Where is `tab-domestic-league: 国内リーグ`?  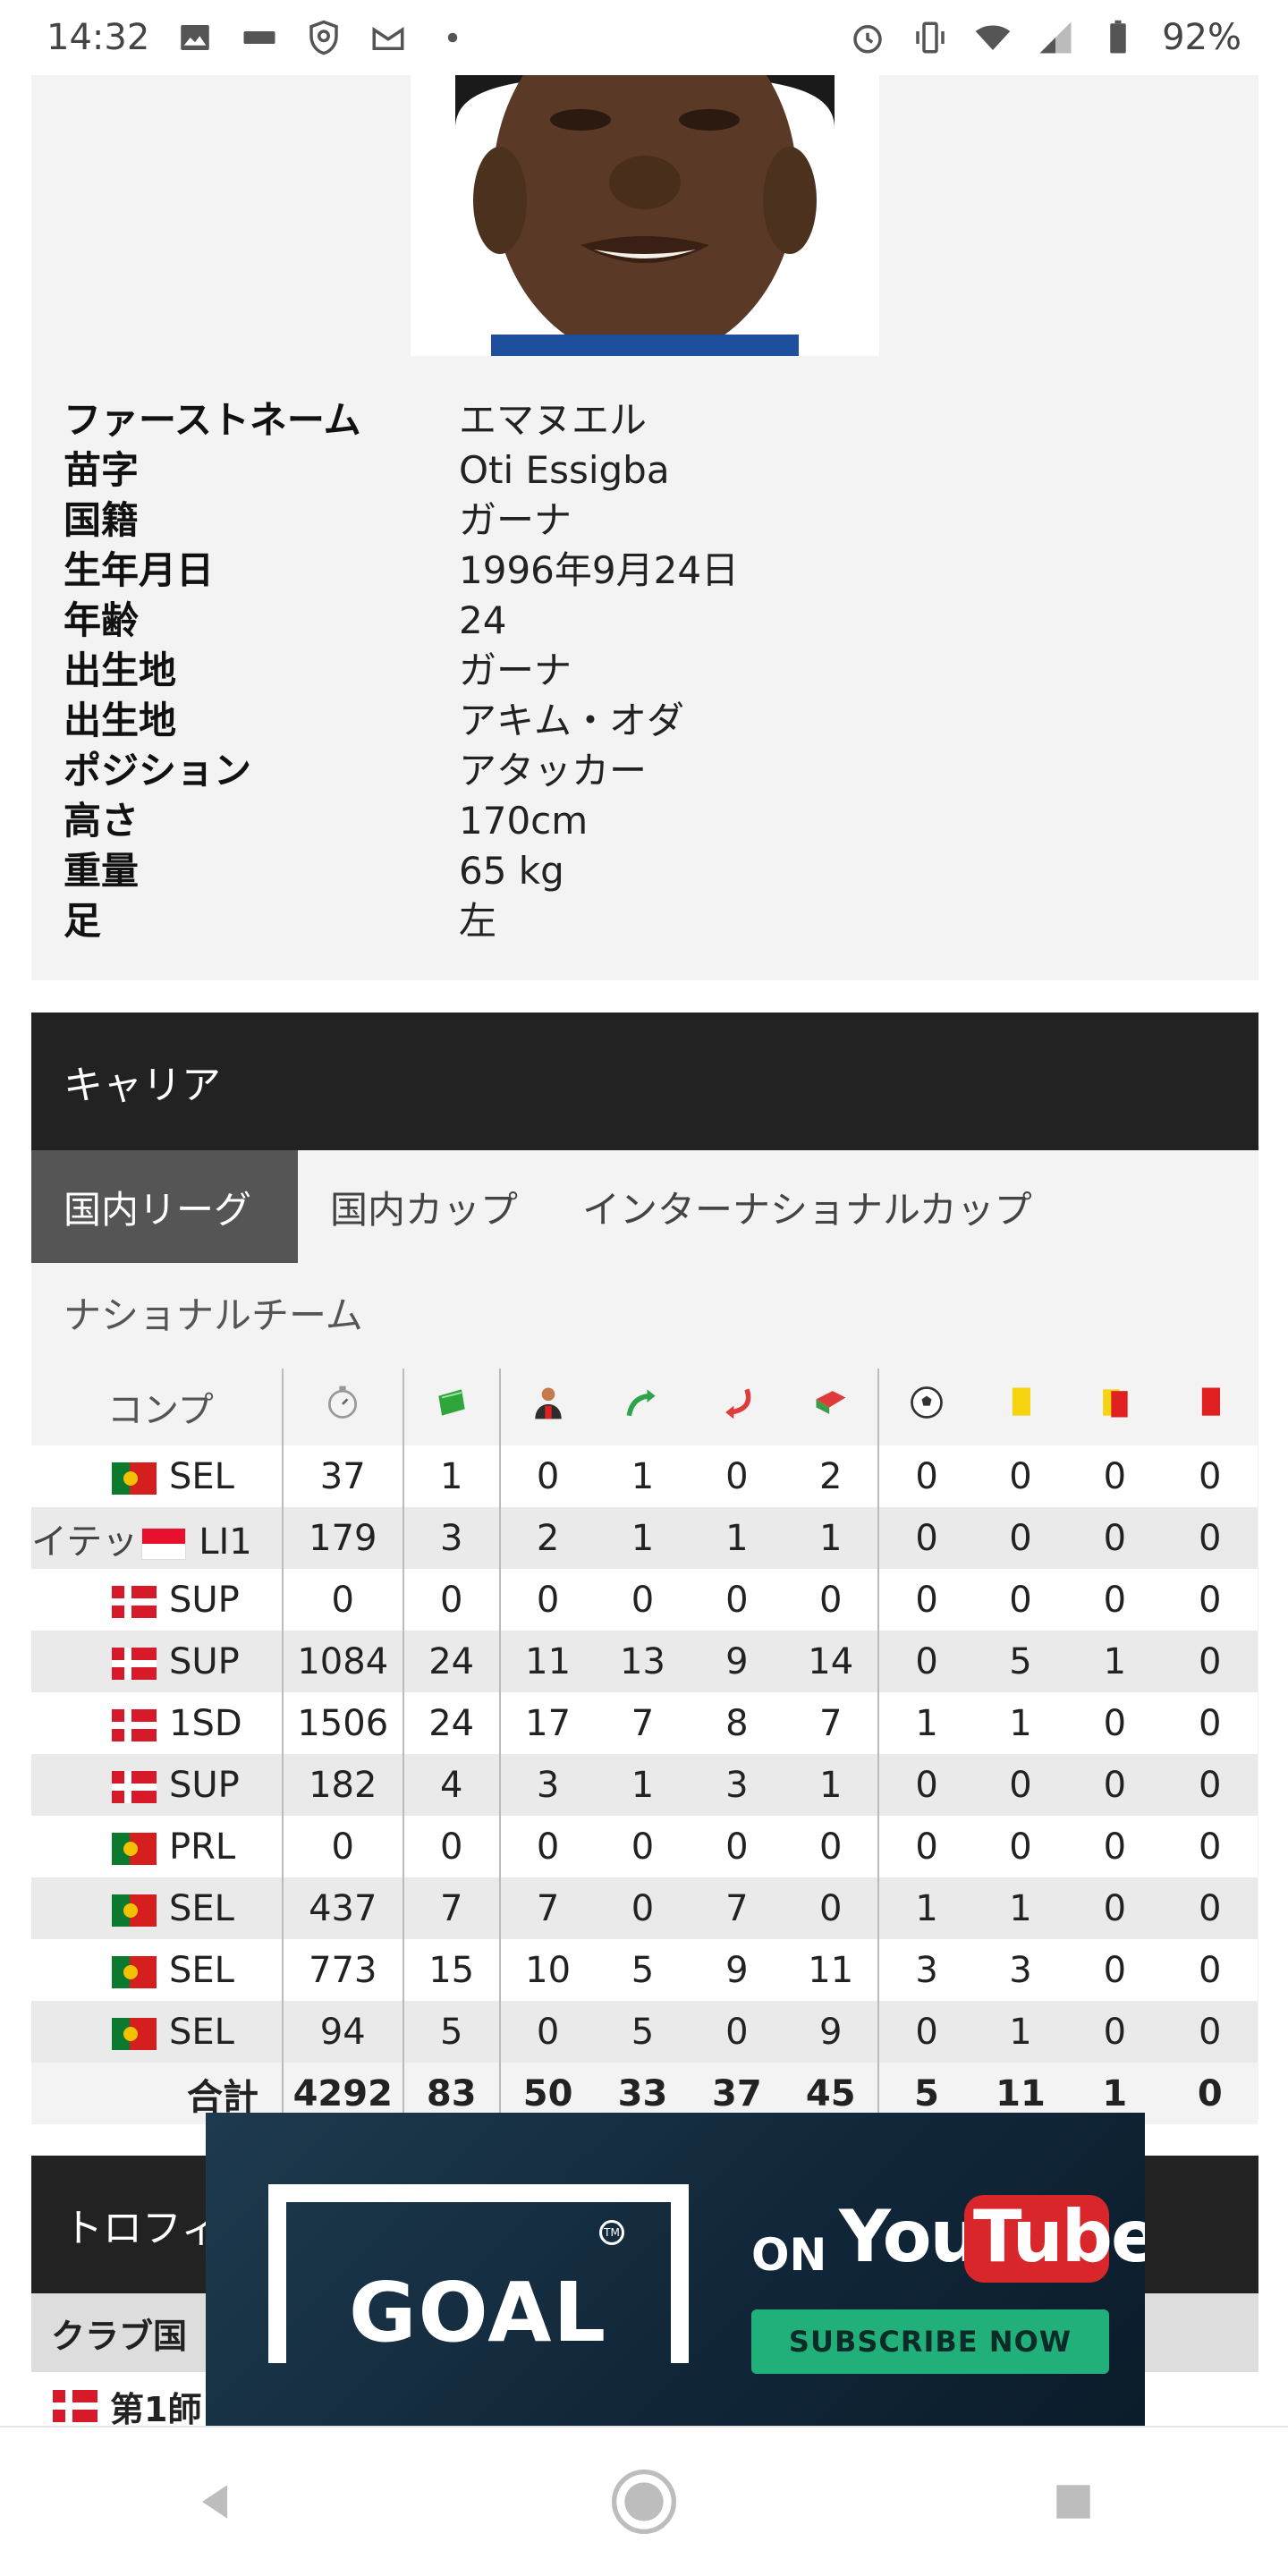
tab-domestic-league: 国内リーグ is located at coordinates (164, 1206).